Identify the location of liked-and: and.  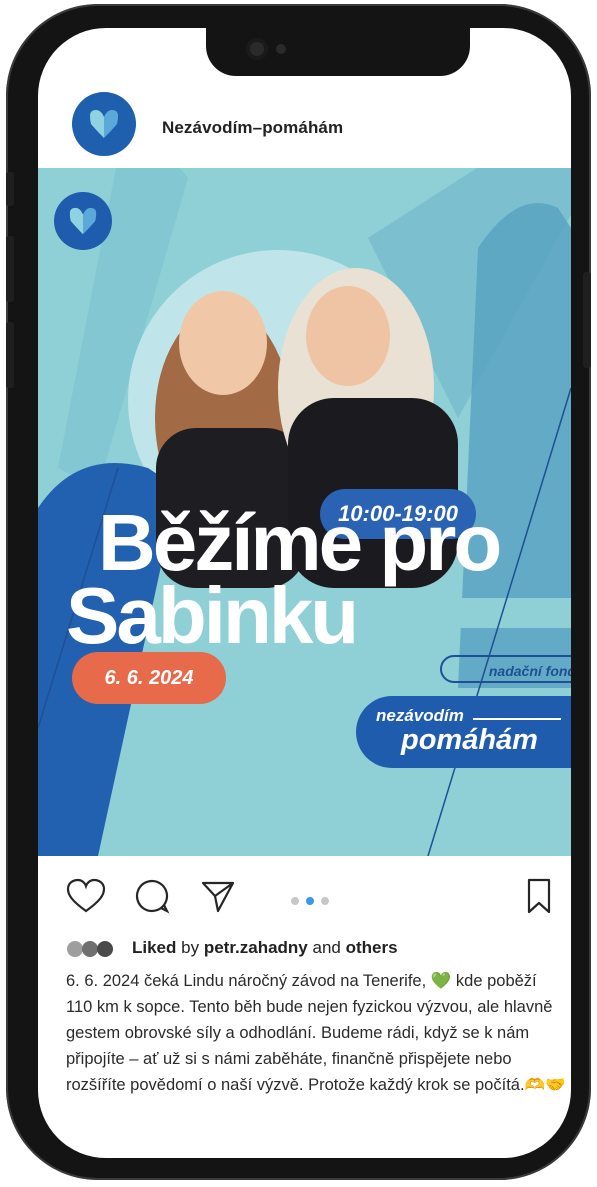
(326, 947).